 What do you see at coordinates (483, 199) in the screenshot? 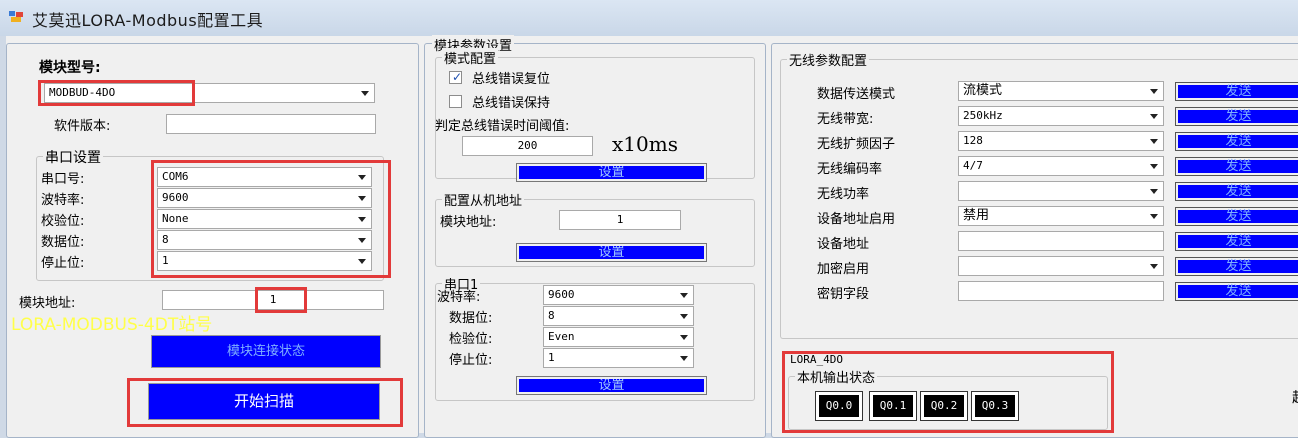
I see `slave-address-title: 配置从机地址` at bounding box center [483, 199].